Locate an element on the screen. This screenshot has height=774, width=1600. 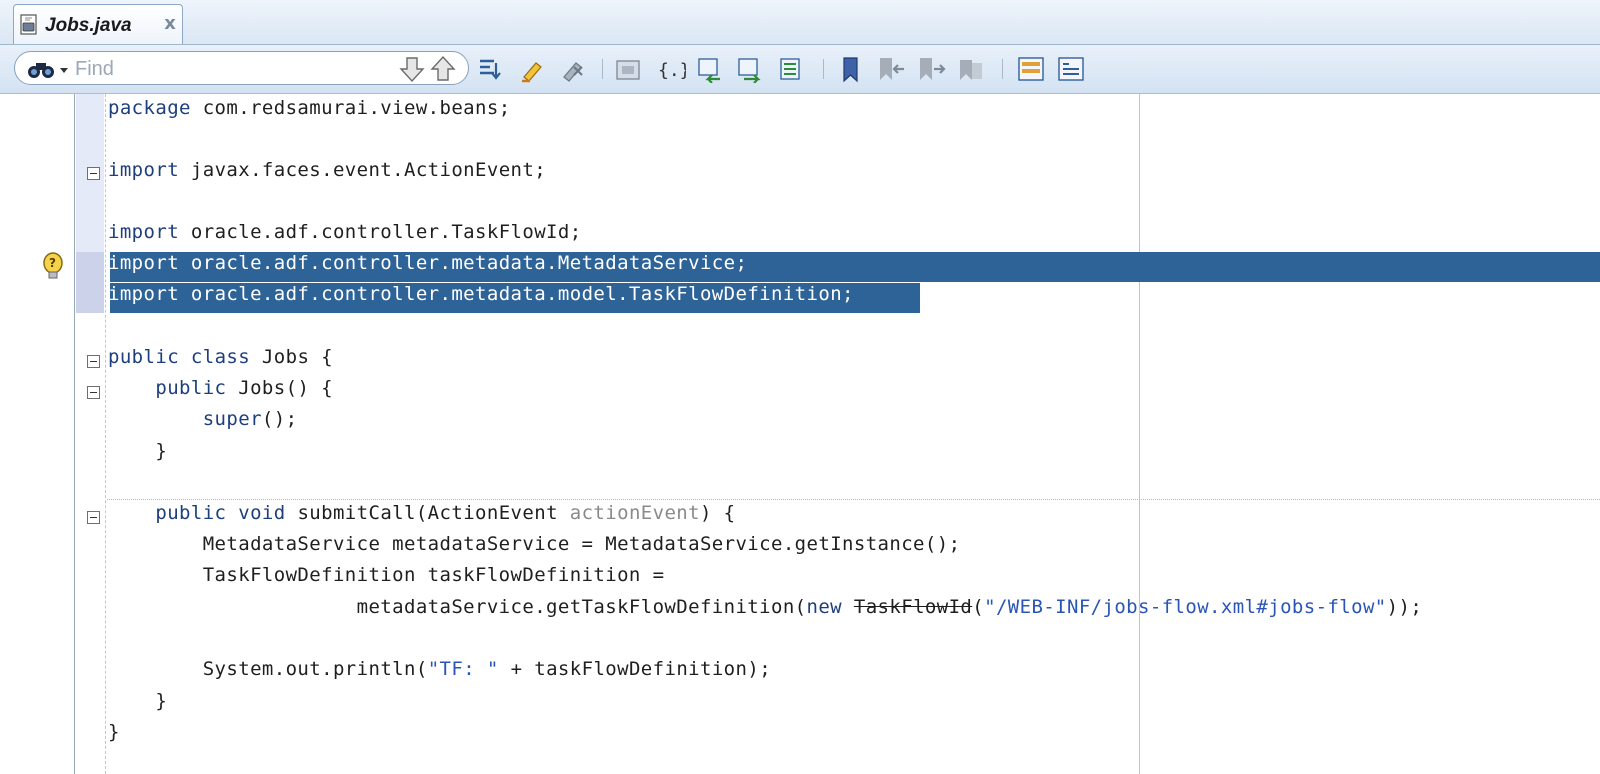
lightbulb-icon: ? is located at coordinates (53, 267).